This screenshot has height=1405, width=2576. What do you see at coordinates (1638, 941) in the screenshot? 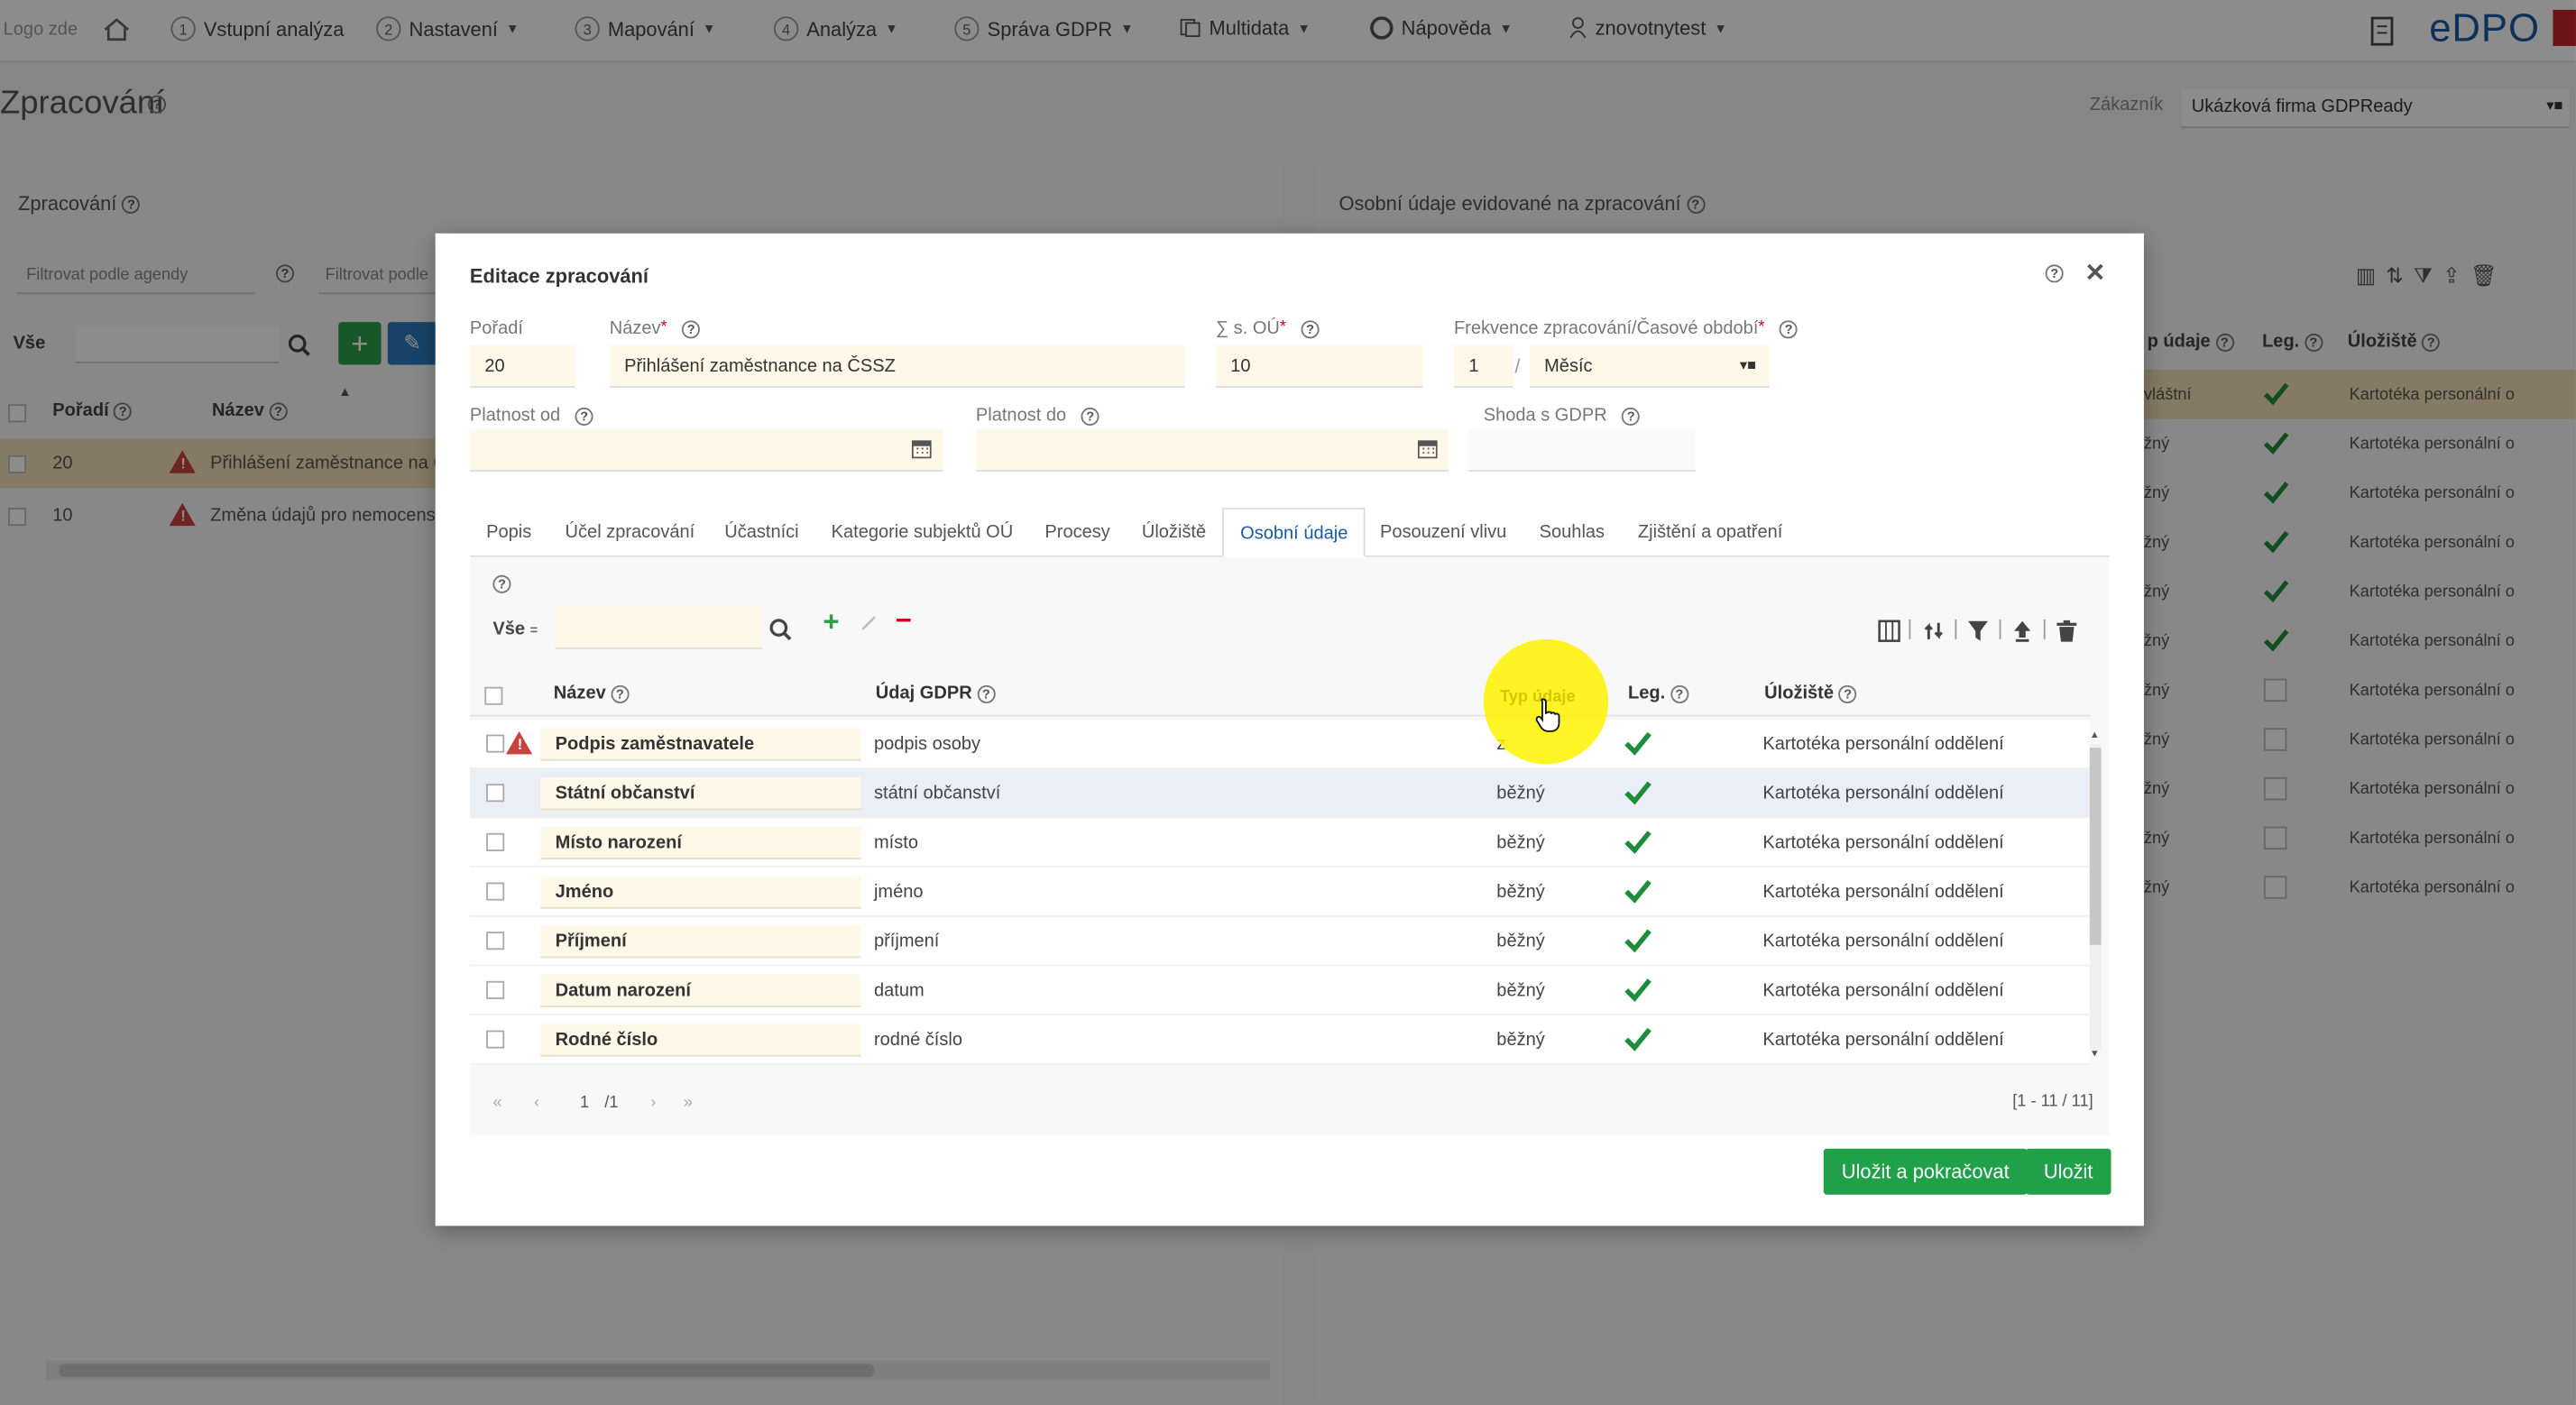
I see `check-icon` at bounding box center [1638, 941].